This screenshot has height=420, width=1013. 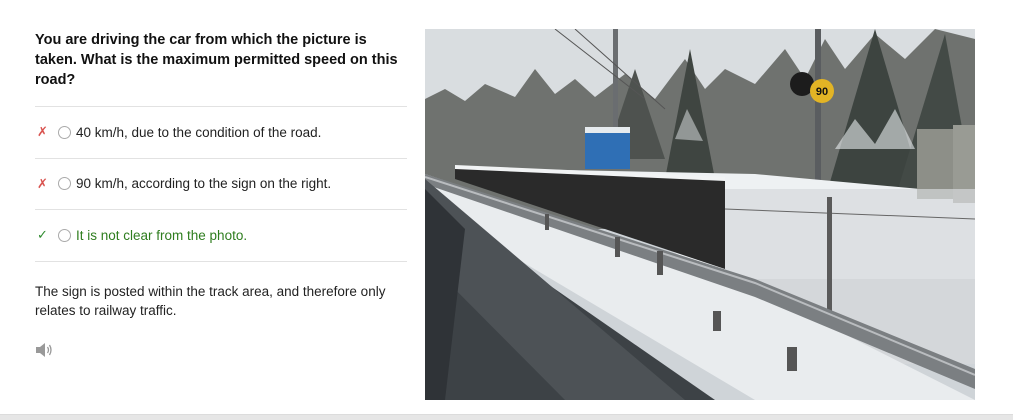 I want to click on speed-sign-value: 90, so click(x=822, y=92).